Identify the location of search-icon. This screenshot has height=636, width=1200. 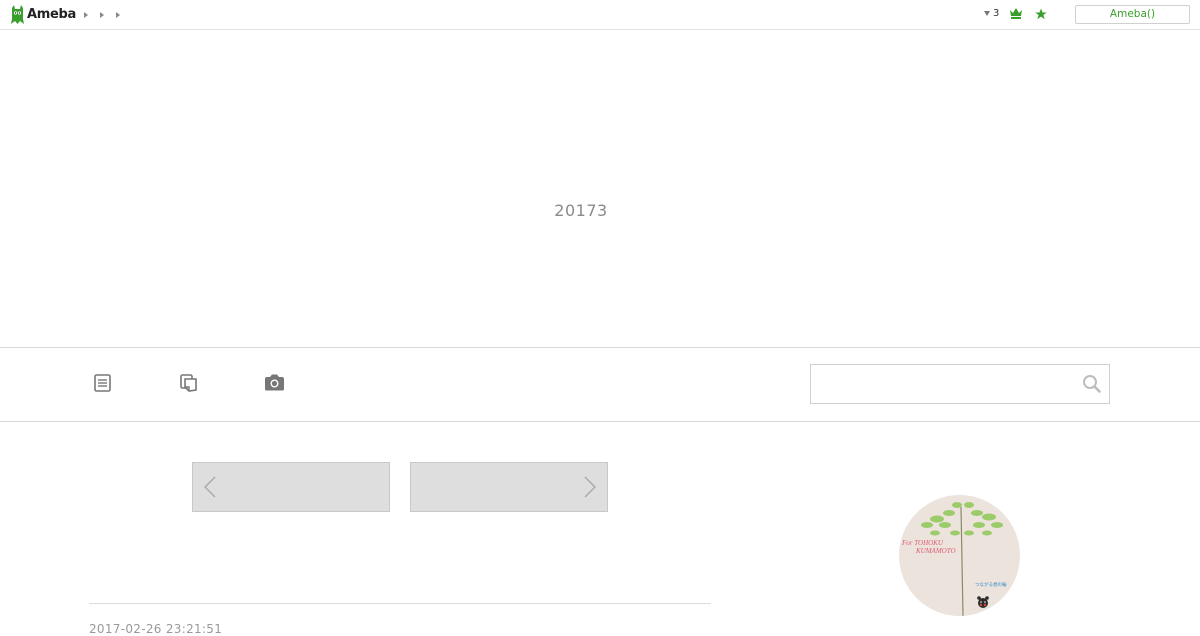
(1091, 383).